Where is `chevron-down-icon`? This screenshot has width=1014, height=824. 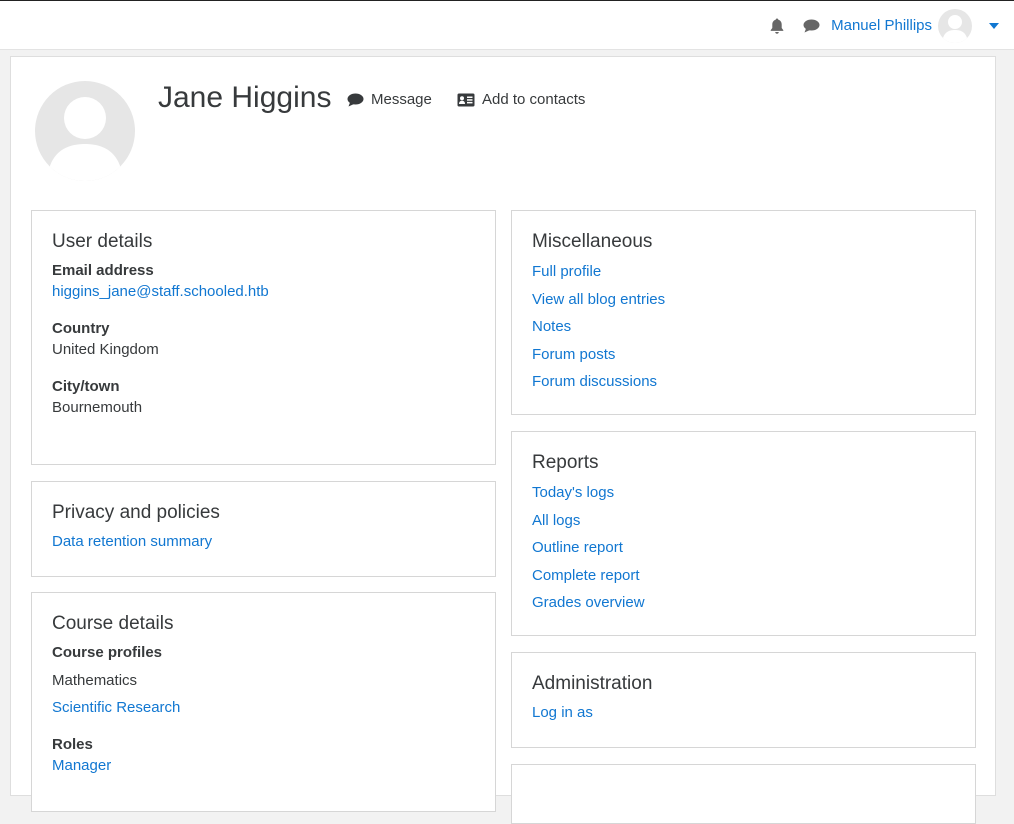 chevron-down-icon is located at coordinates (994, 26).